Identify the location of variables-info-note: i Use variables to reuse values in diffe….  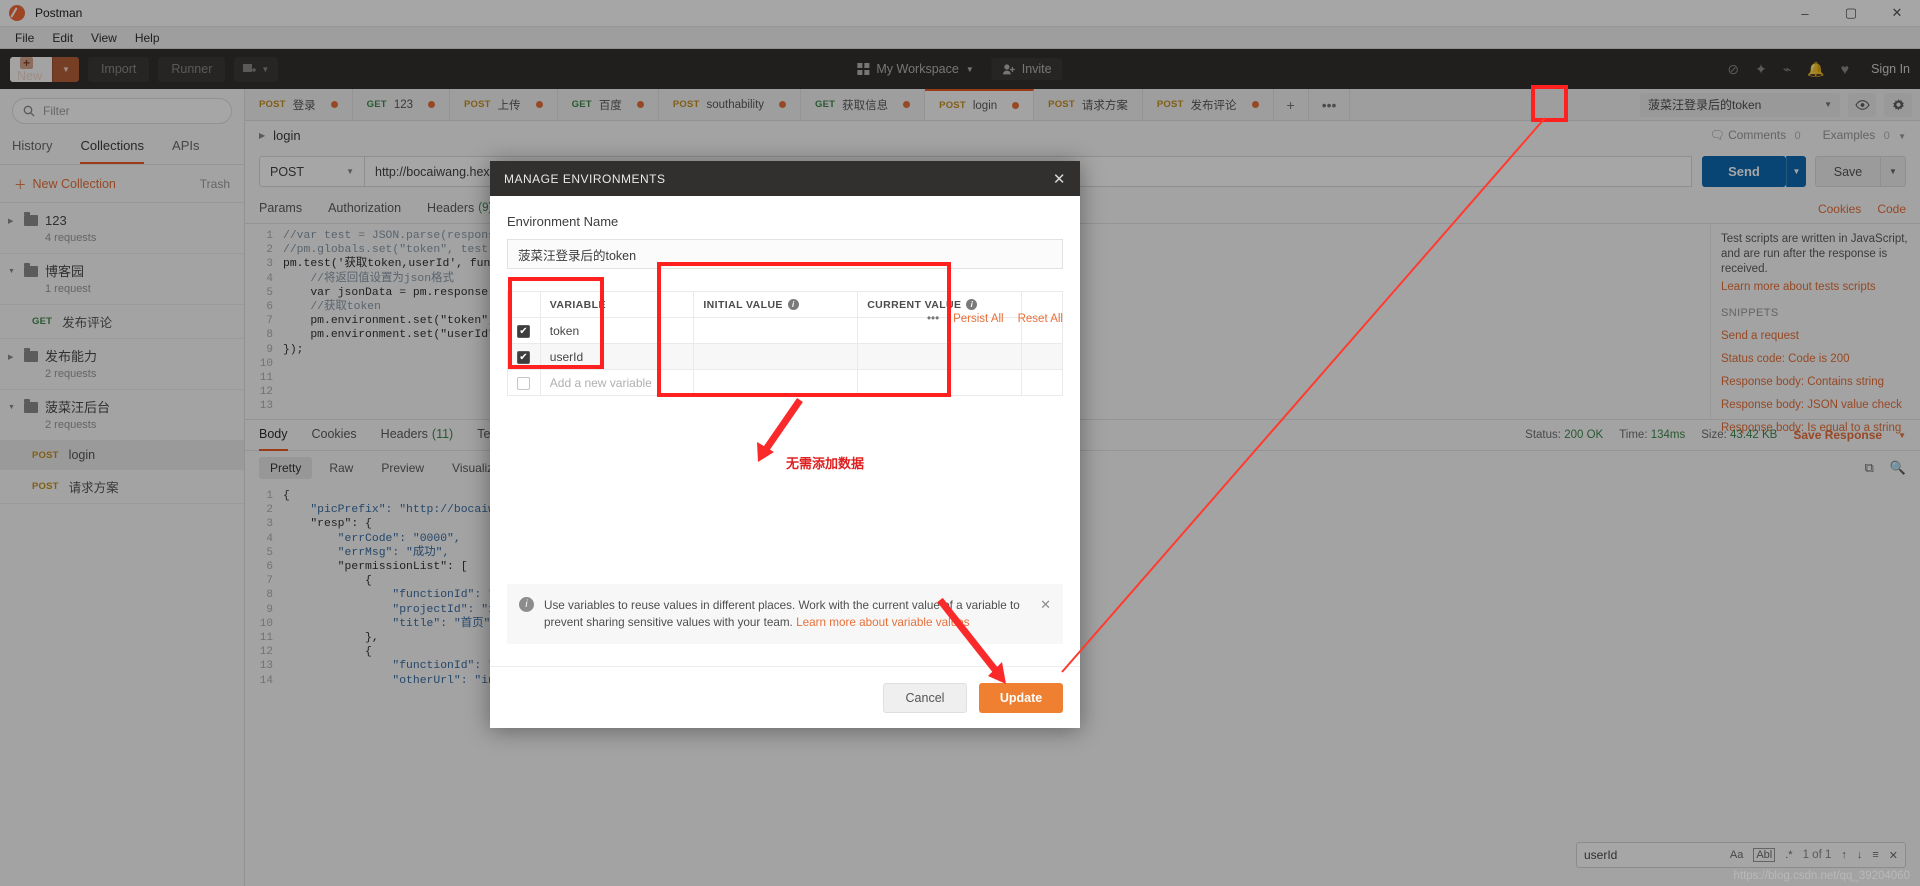
(785, 614).